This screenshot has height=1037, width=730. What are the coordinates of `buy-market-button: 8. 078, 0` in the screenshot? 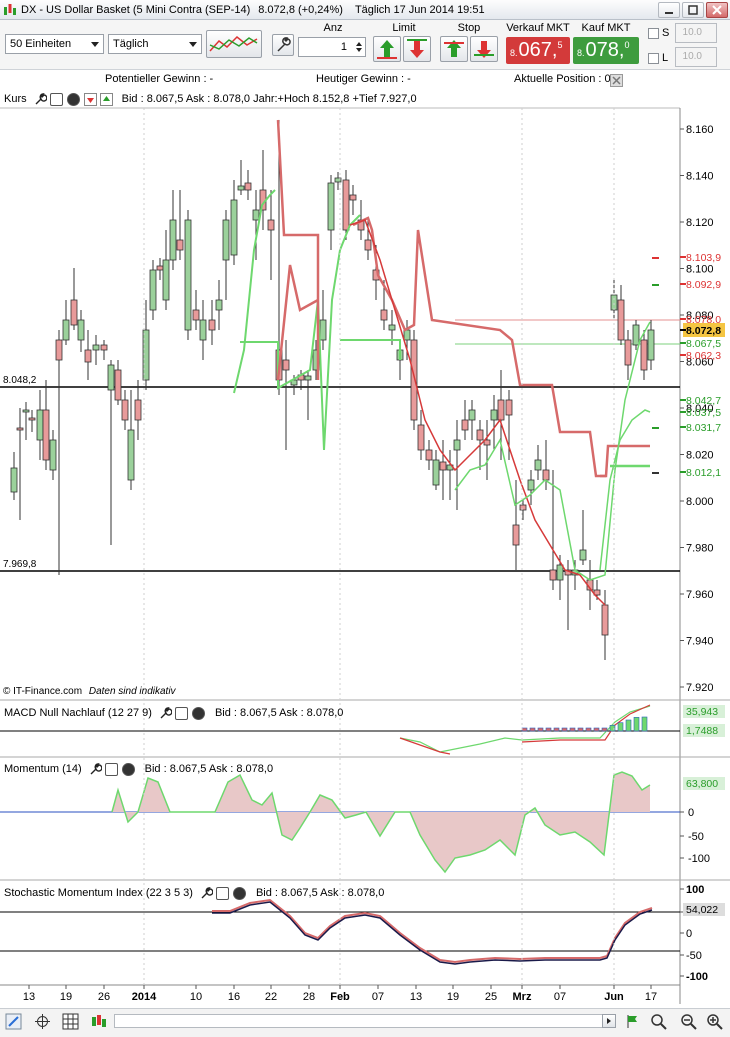 It's located at (606, 50).